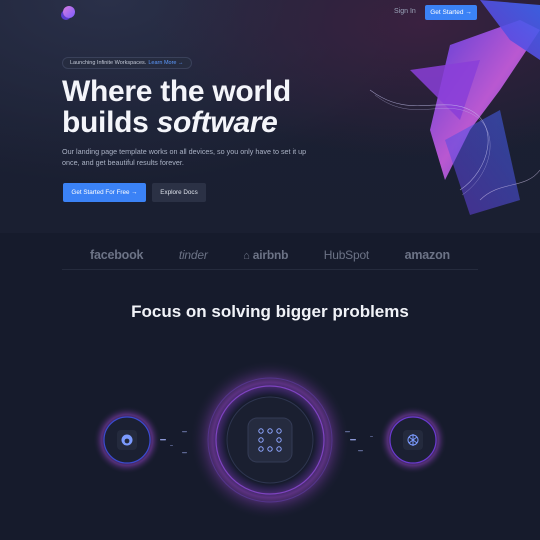 Image resolution: width=540 pixels, height=540 pixels. I want to click on airbnb-icon: ⌂, so click(246, 255).